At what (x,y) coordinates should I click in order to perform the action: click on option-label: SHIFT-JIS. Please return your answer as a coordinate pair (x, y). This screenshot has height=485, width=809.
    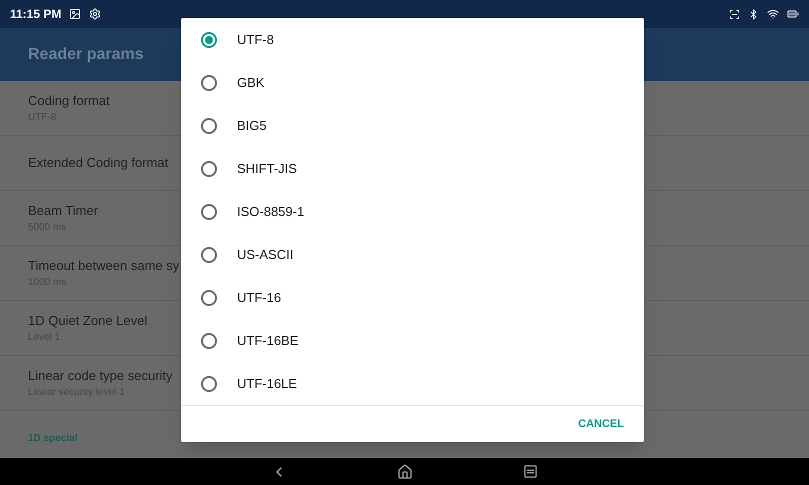
    Looking at the image, I should click on (267, 169).